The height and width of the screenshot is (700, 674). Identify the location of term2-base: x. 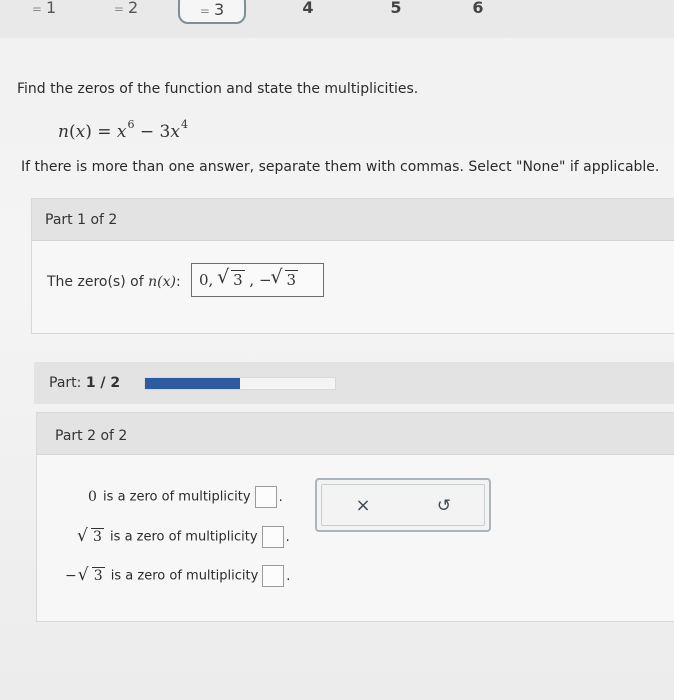
(175, 132).